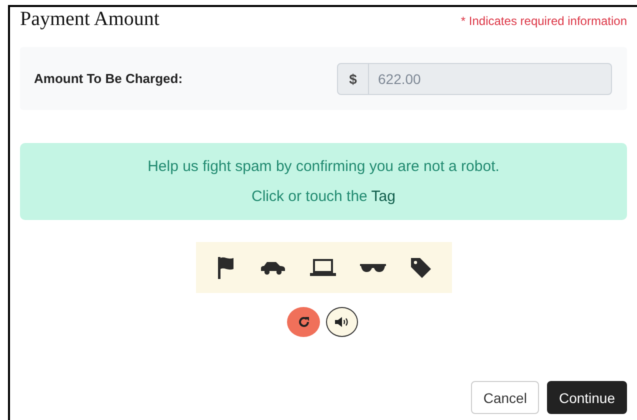 This screenshot has height=420, width=637. Describe the element at coordinates (324, 166) in the screenshot. I see `captcha-message: Help us fight spam by confirming you are not a robot.` at that location.